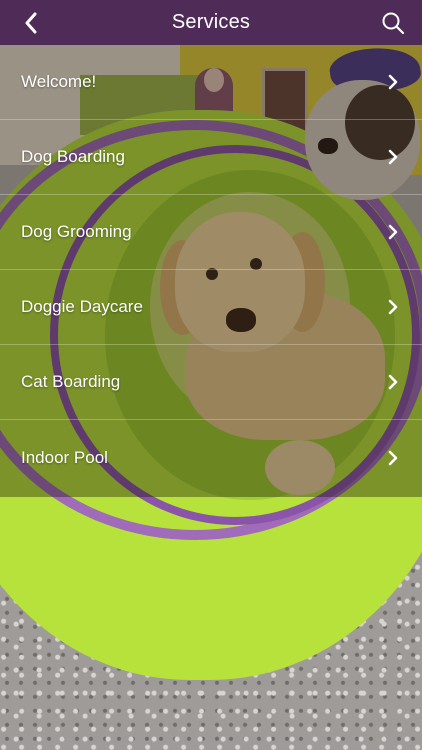 The height and width of the screenshot is (750, 422). What do you see at coordinates (211, 157) in the screenshot?
I see `menu-item-dog-boarding: Dog Boarding` at bounding box center [211, 157].